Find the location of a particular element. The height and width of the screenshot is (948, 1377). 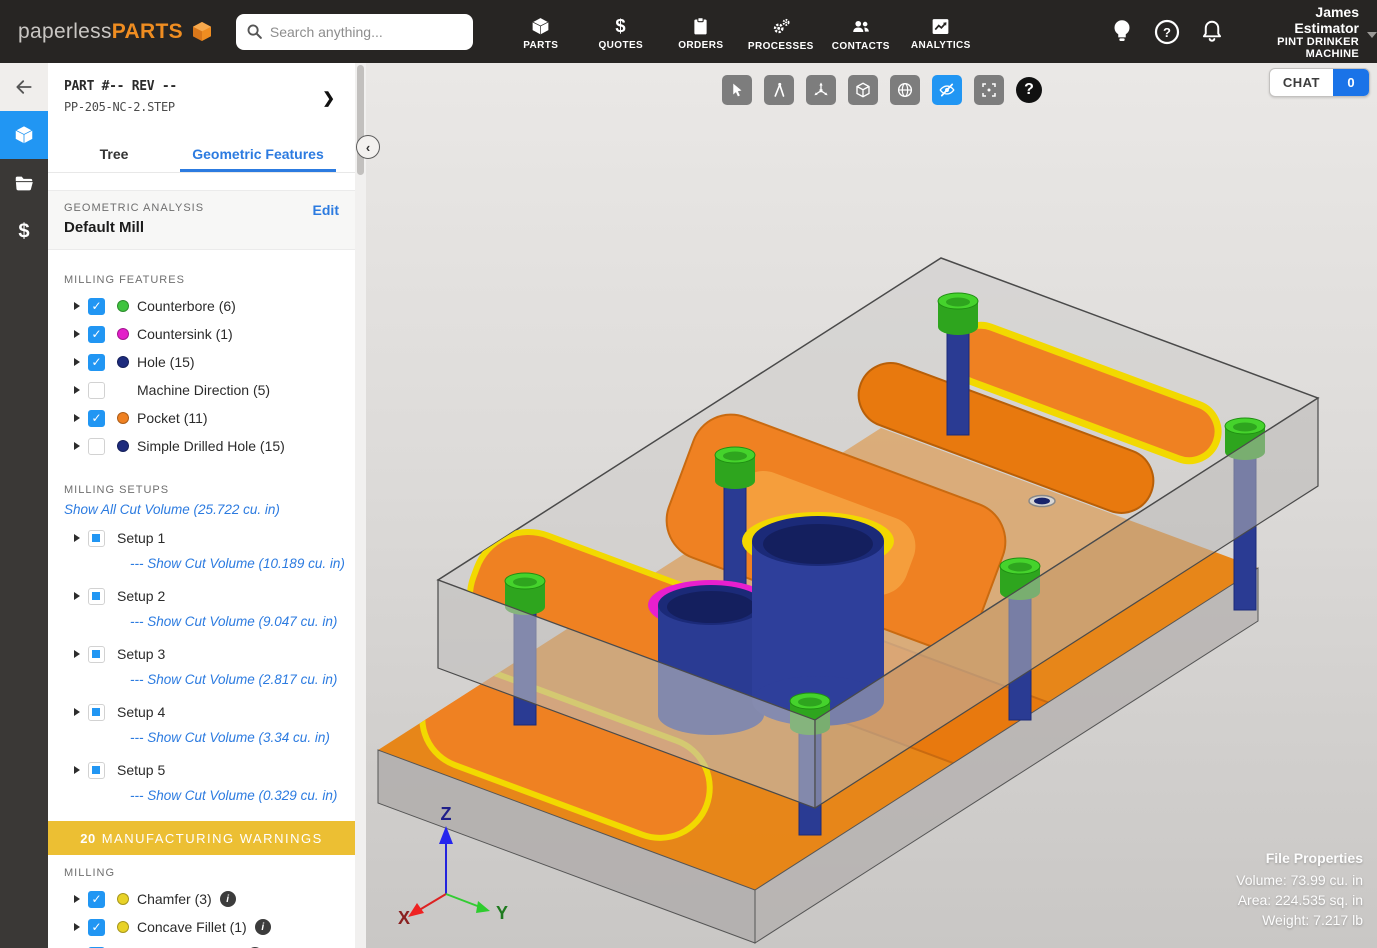

part-header: PART #-- REV -- PP-205-NC-2.STEP ❯ is located at coordinates (201, 99).